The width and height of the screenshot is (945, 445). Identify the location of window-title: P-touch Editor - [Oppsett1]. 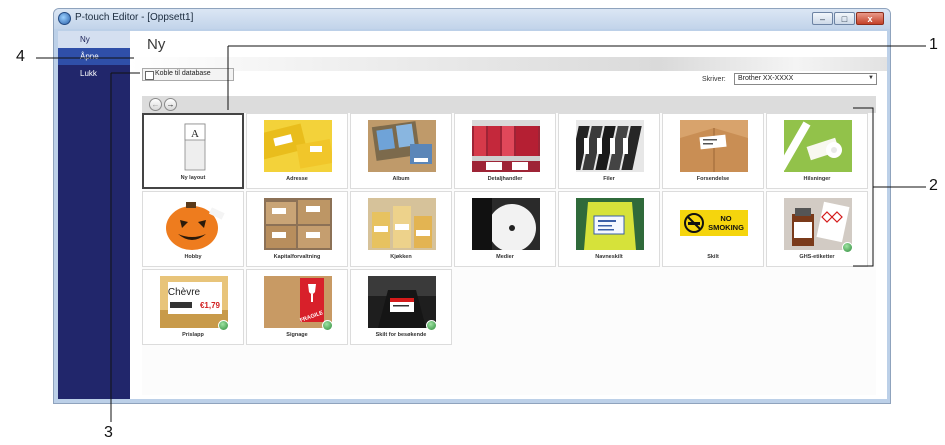
(134, 17).